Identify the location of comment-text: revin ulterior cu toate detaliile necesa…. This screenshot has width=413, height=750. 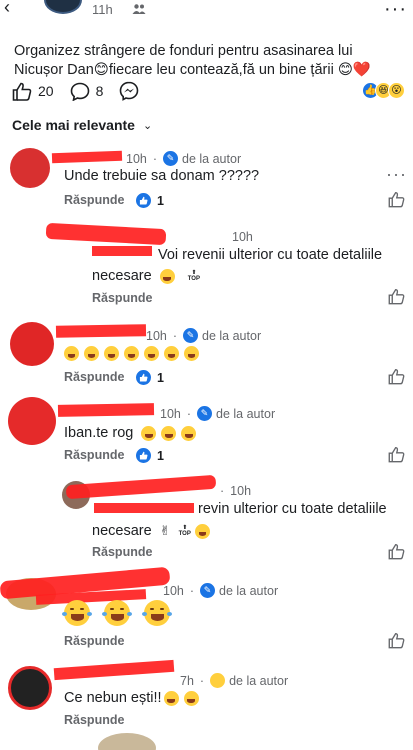
(239, 520).